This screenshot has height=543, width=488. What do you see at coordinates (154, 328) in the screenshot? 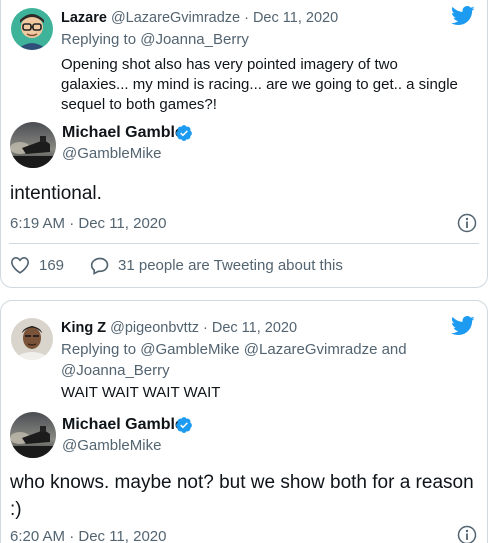
I see `quoted-author-handle: @pigeonbvttz` at bounding box center [154, 328].